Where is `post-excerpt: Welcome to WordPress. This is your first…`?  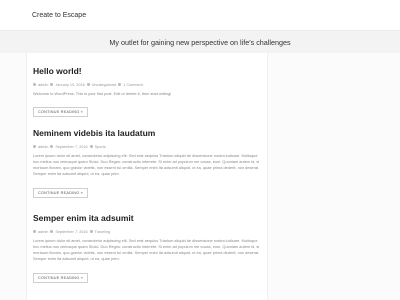 post-excerpt: Welcome to WordPress. This is your first… is located at coordinates (102, 93).